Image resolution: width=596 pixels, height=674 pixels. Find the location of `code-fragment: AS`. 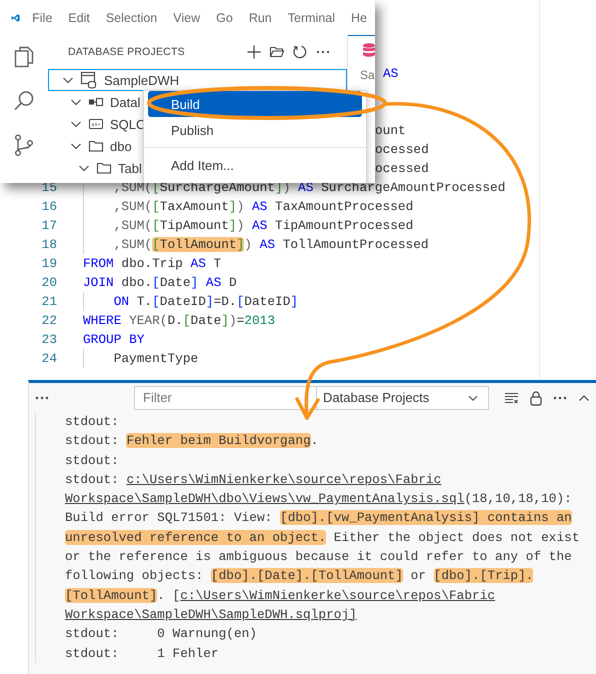

code-fragment: AS is located at coordinates (390, 73).